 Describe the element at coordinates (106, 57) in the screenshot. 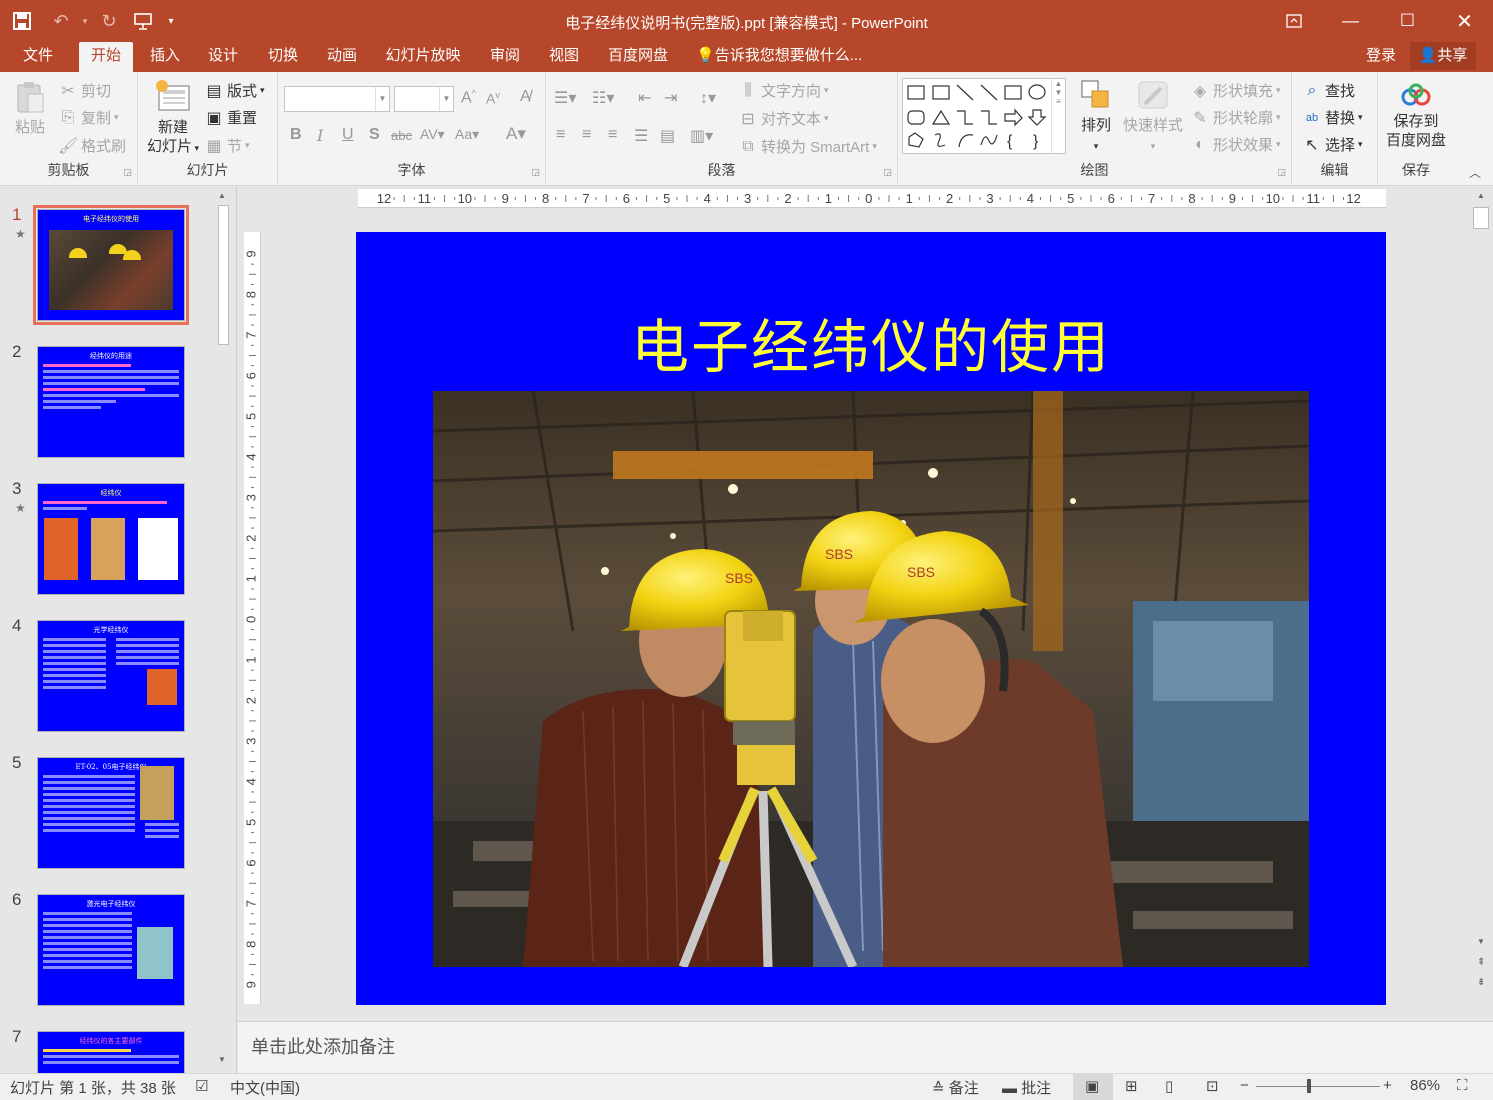

I see `tab-home: 开始` at that location.